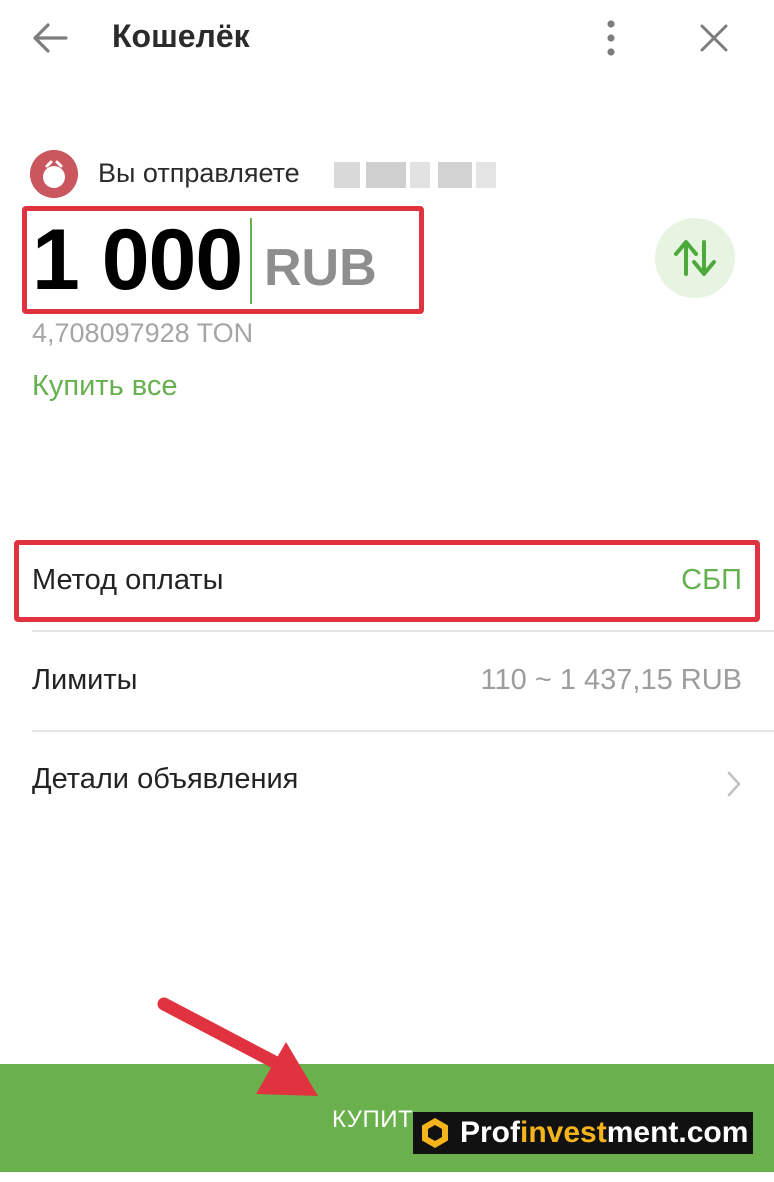 Image resolution: width=774 pixels, height=1182 pixels. I want to click on arrow-left-icon, so click(50, 38).